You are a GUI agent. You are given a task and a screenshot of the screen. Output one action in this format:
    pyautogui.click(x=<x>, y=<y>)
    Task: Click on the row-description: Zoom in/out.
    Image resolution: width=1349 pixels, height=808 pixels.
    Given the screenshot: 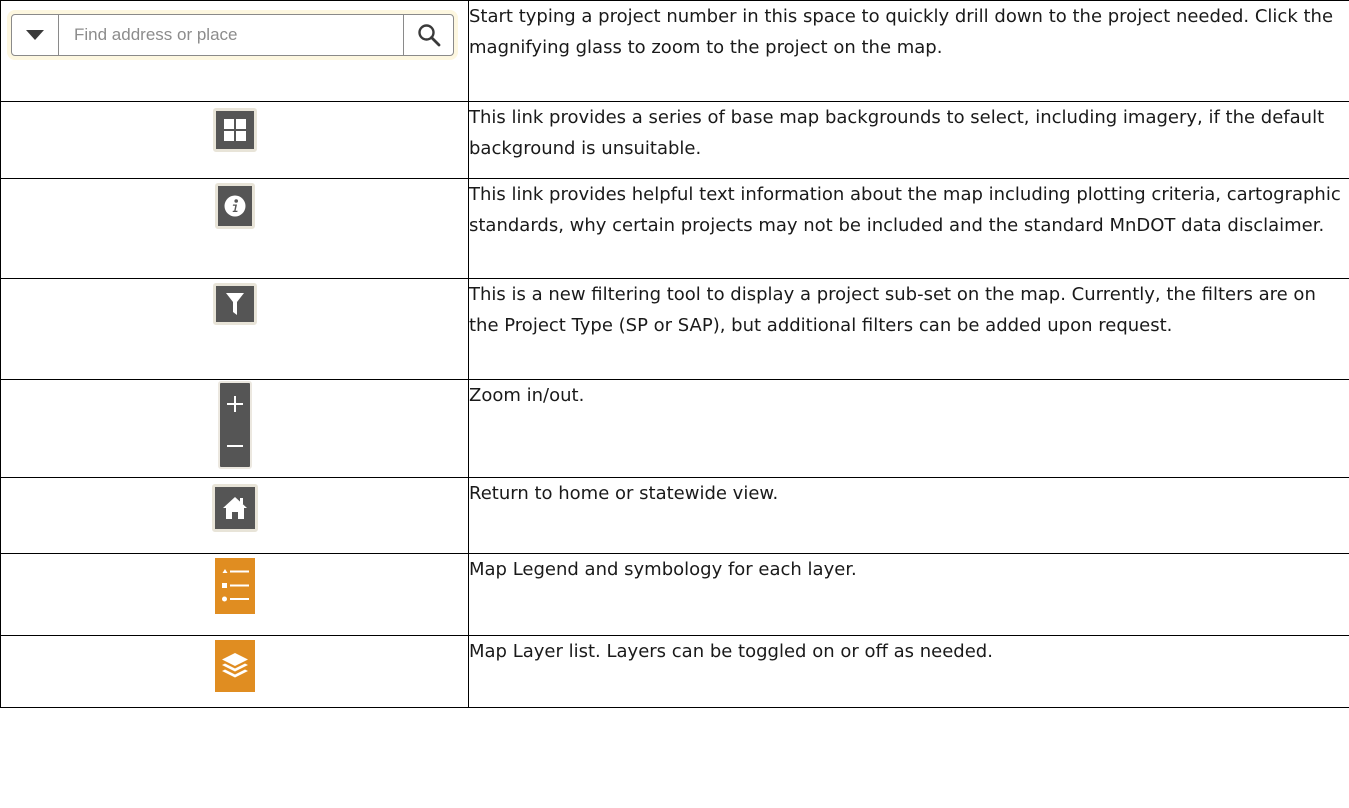 What is the action you would take?
    pyautogui.click(x=527, y=395)
    